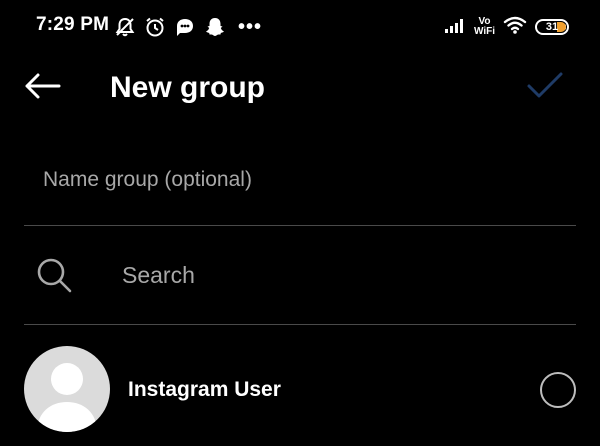 This screenshot has height=446, width=600. I want to click on search-icon, so click(55, 276).